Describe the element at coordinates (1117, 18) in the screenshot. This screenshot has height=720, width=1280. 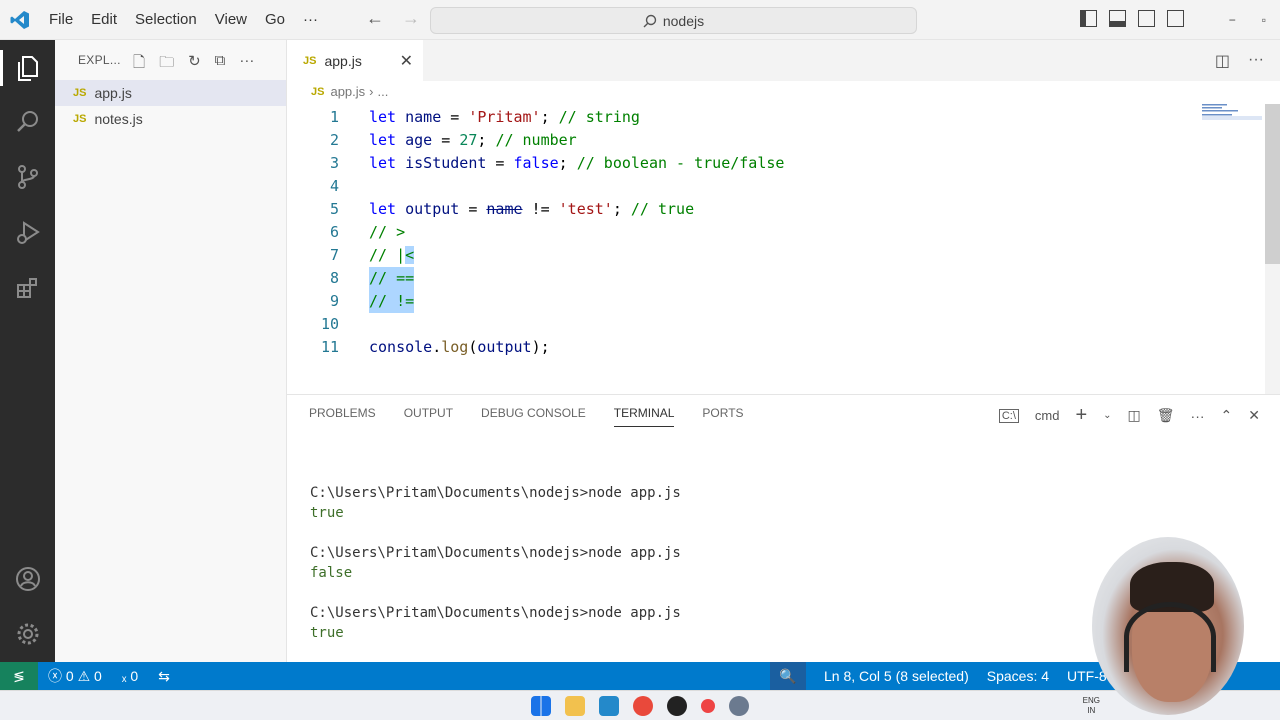
I see `toggle-panel-icon` at that location.